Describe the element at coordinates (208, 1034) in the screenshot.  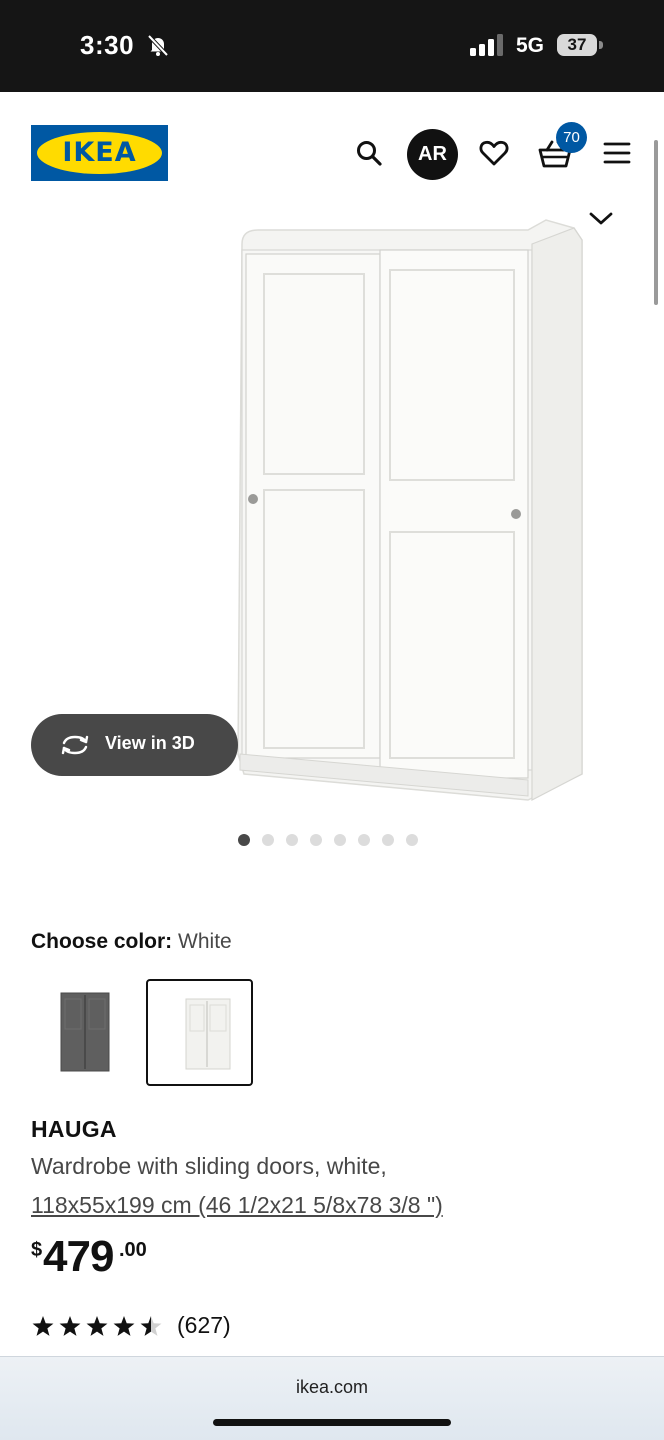
I see `white-wardrobe-thumbnail` at that location.